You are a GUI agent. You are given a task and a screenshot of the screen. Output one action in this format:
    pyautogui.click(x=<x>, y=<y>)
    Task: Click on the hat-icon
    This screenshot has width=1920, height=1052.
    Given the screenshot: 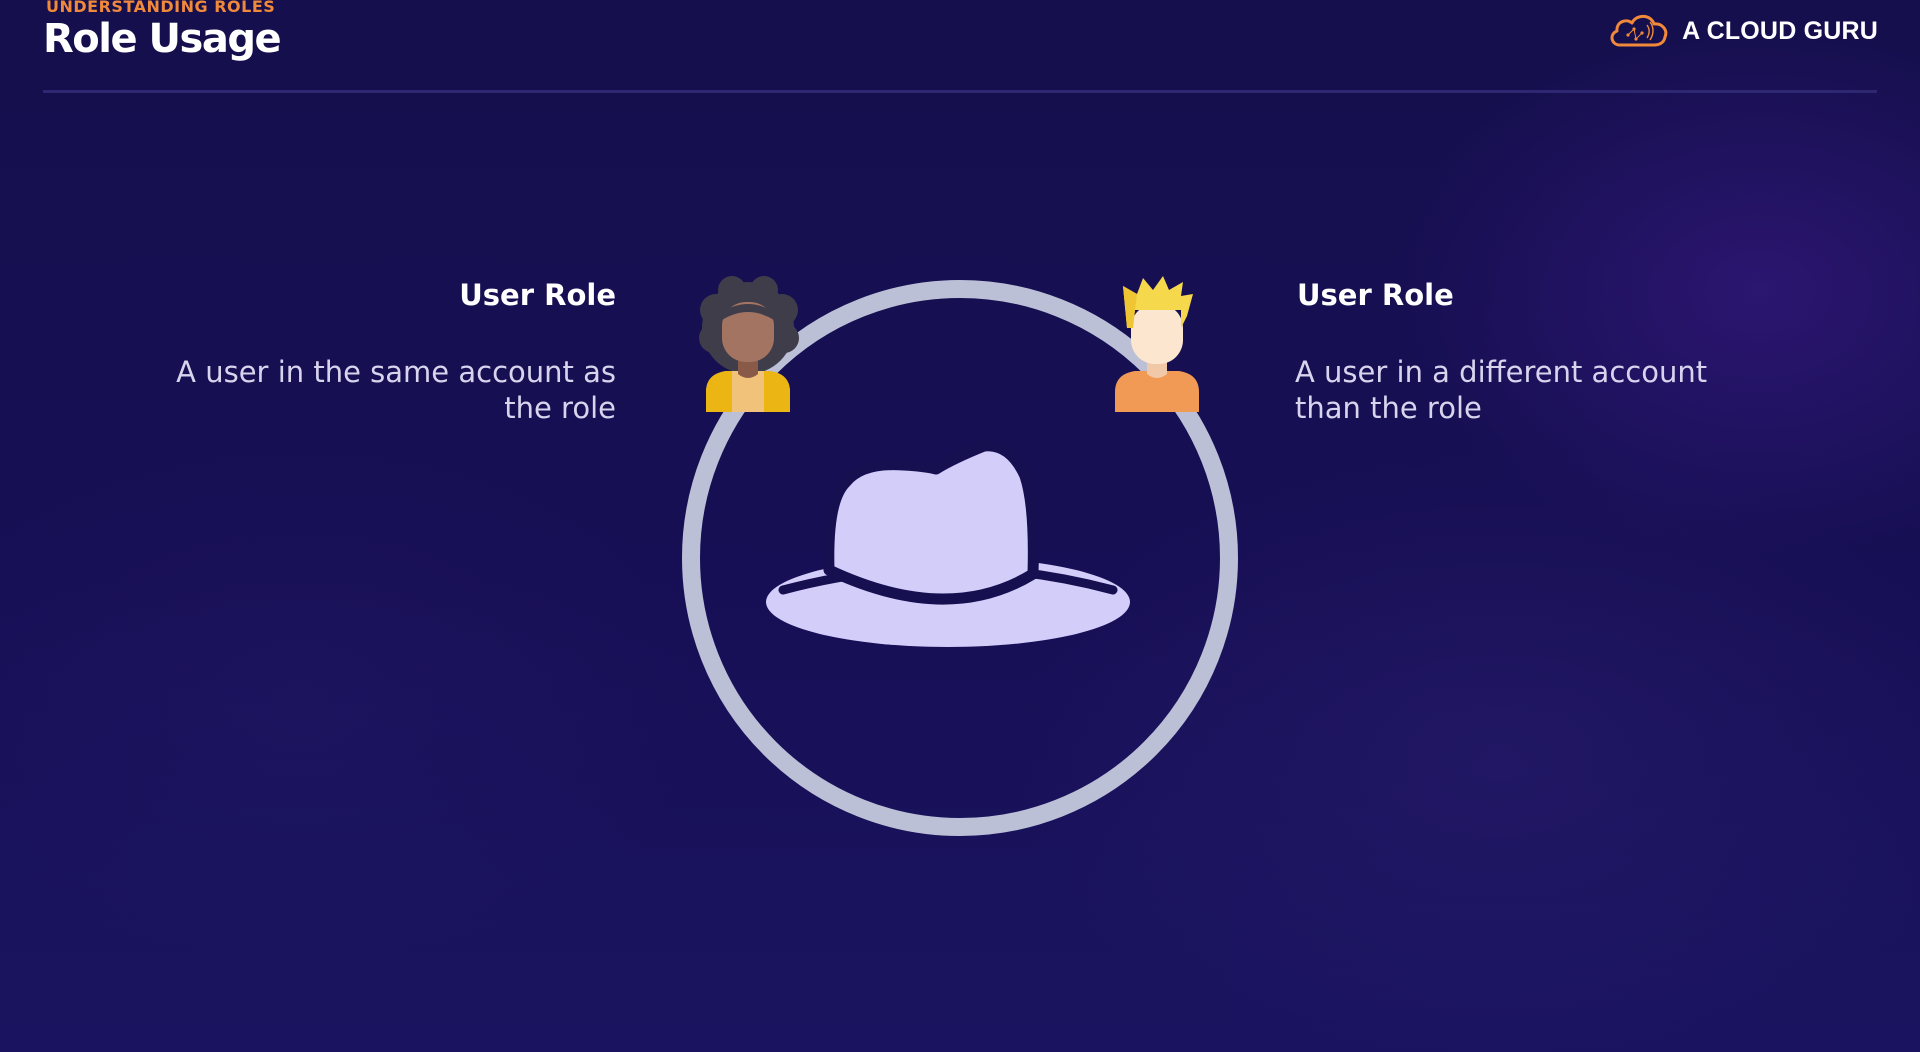 What is the action you would take?
    pyautogui.click(x=948, y=543)
    